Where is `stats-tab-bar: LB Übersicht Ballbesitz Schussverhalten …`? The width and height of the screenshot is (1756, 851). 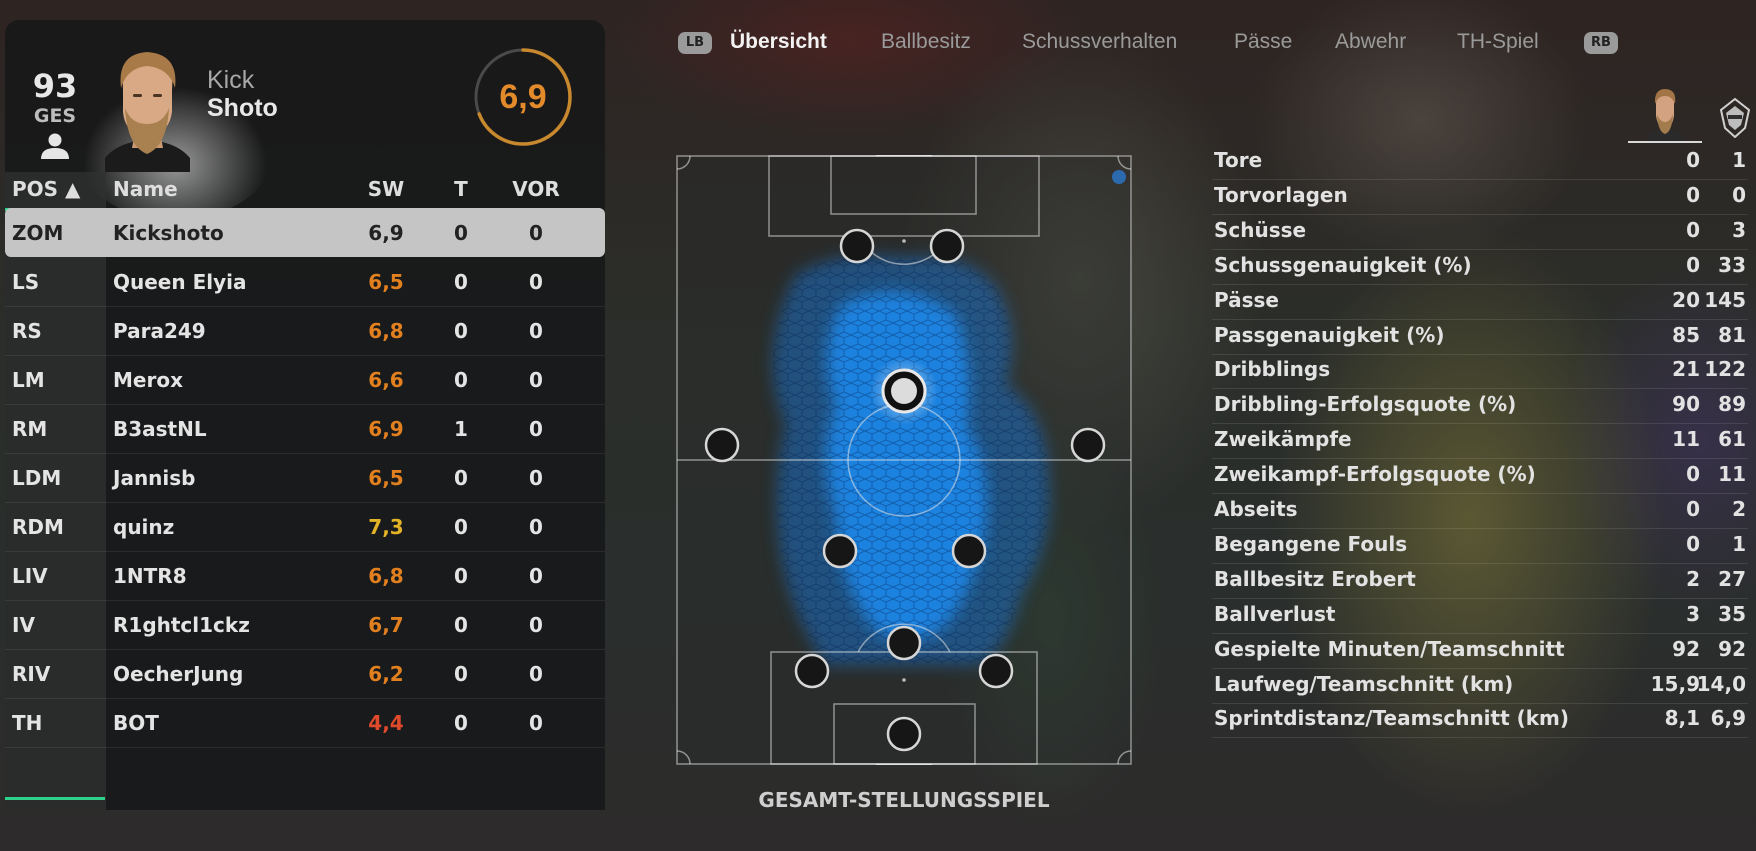
stats-tab-bar: LB Übersicht Ballbesitz Schussverhalten … is located at coordinates (1148, 46).